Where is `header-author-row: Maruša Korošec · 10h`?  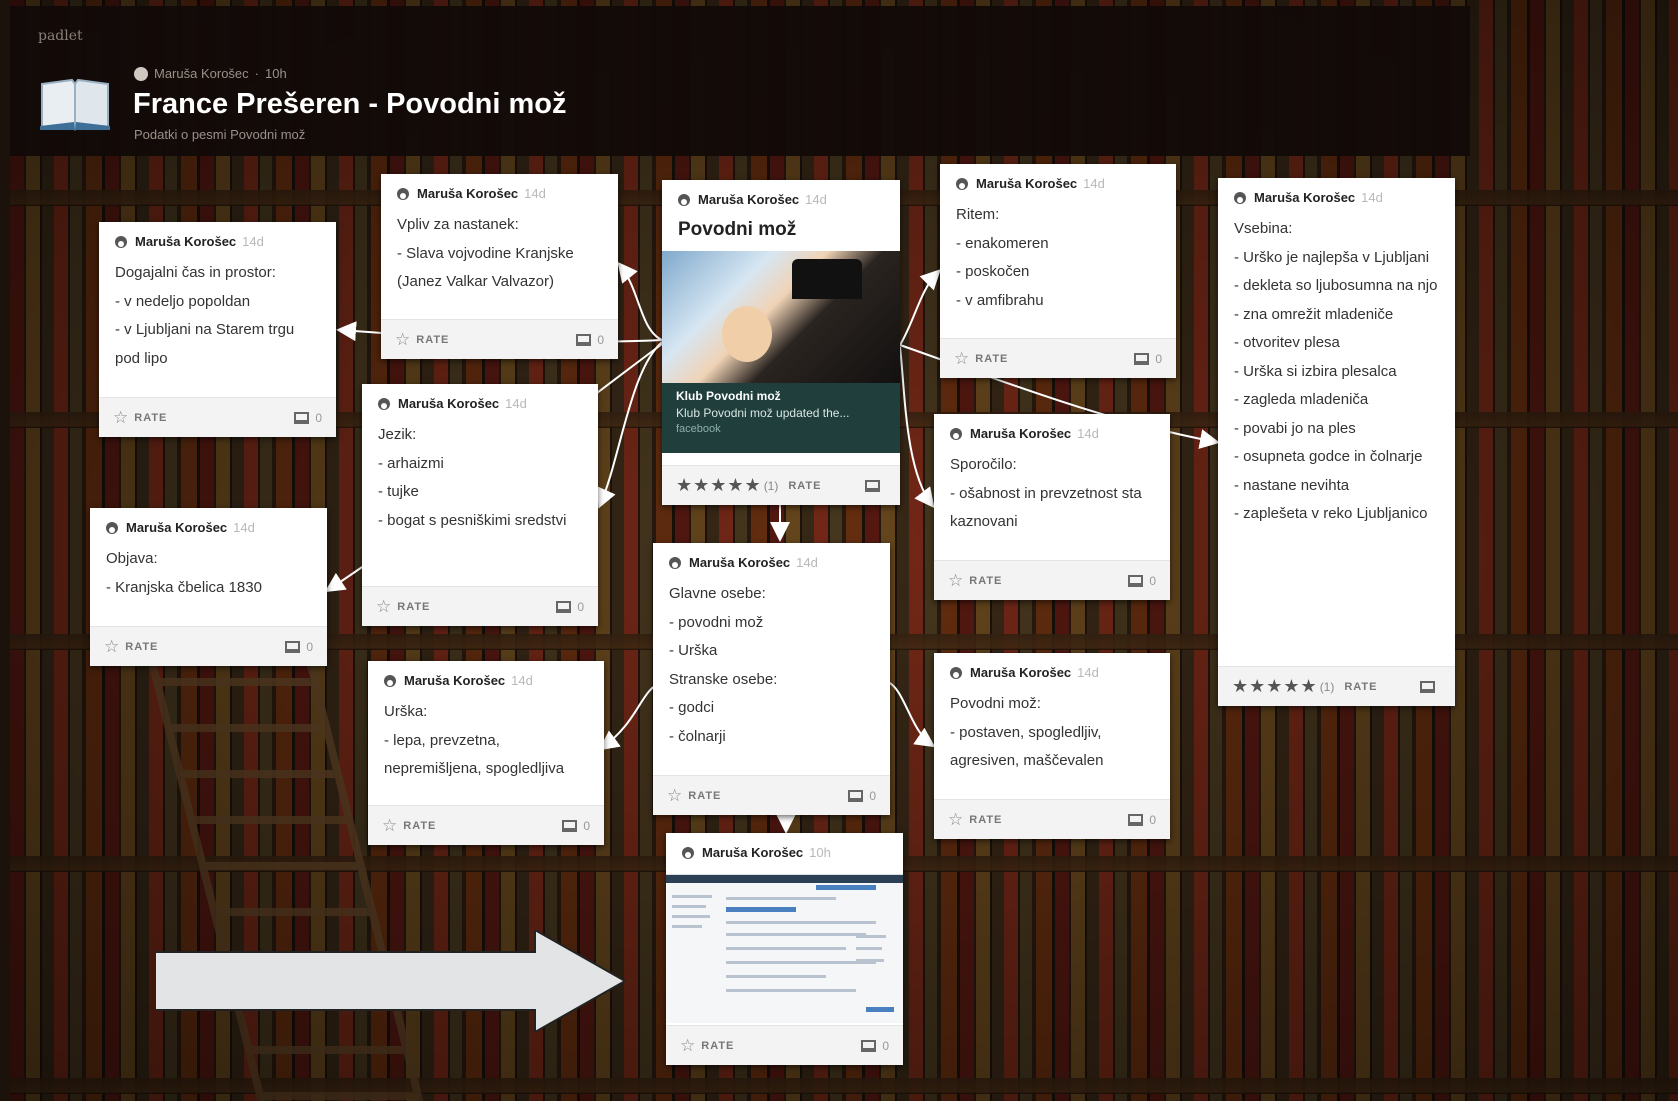
header-author-row: Maruša Korošec · 10h is located at coordinates (210, 73).